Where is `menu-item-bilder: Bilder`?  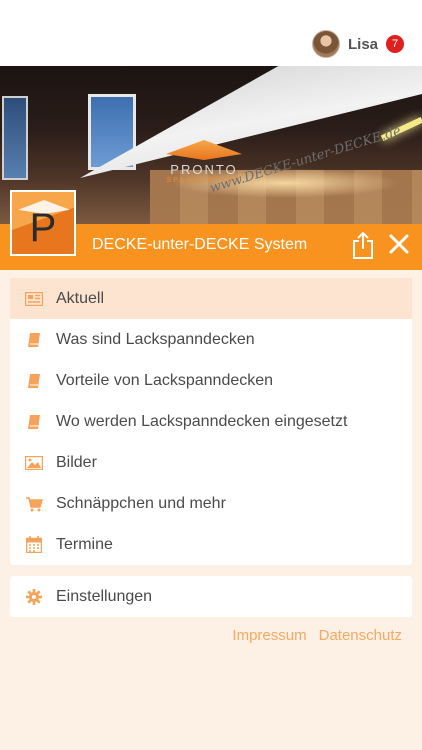
menu-item-bilder: Bilder is located at coordinates (211, 462).